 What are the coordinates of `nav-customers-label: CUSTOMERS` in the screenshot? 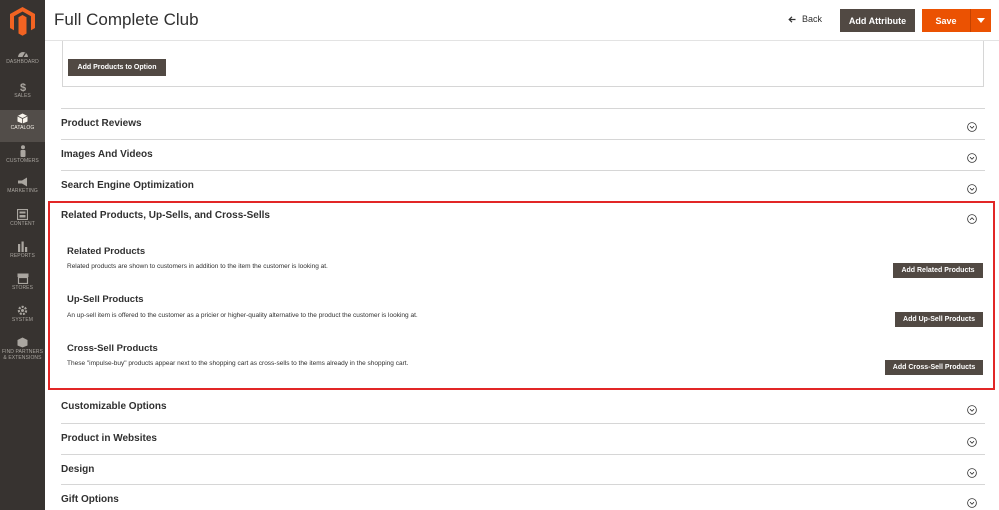 It's located at (22, 161).